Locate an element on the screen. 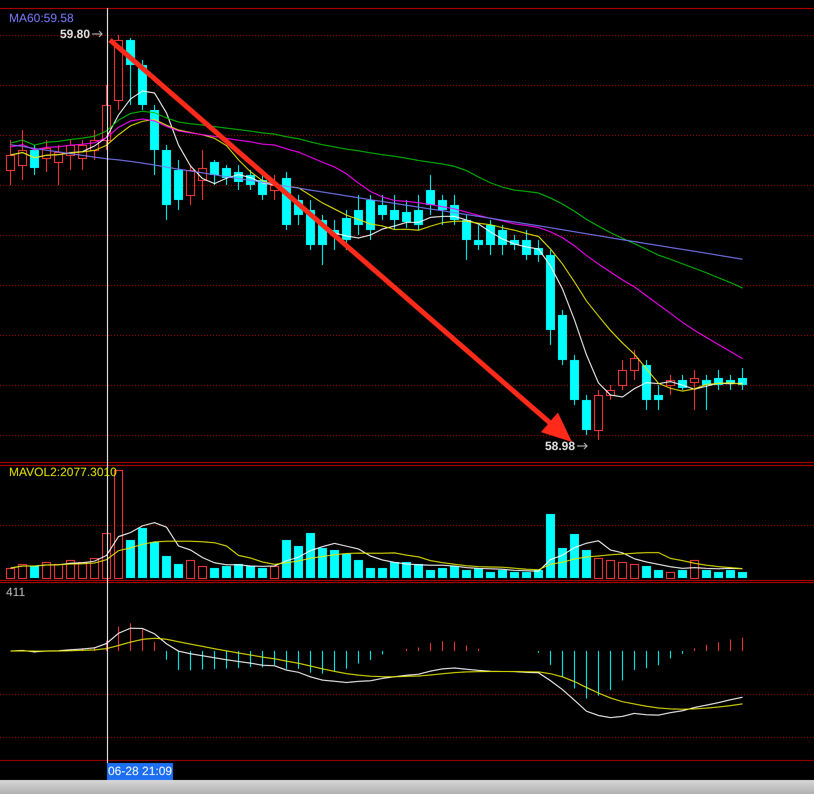 The image size is (814, 794). high-price-label: 59.80 is located at coordinates (75, 34).